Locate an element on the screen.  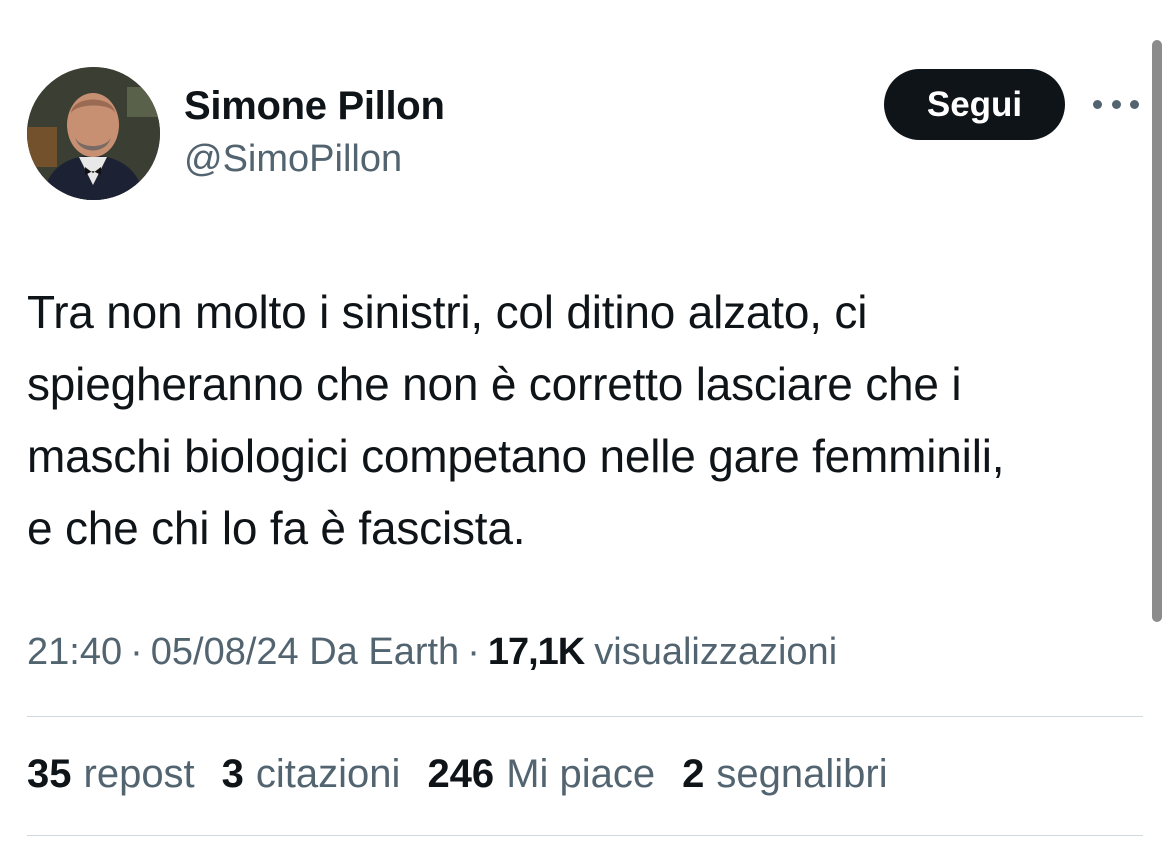
display-name: Simone Pillon is located at coordinates (314, 106).